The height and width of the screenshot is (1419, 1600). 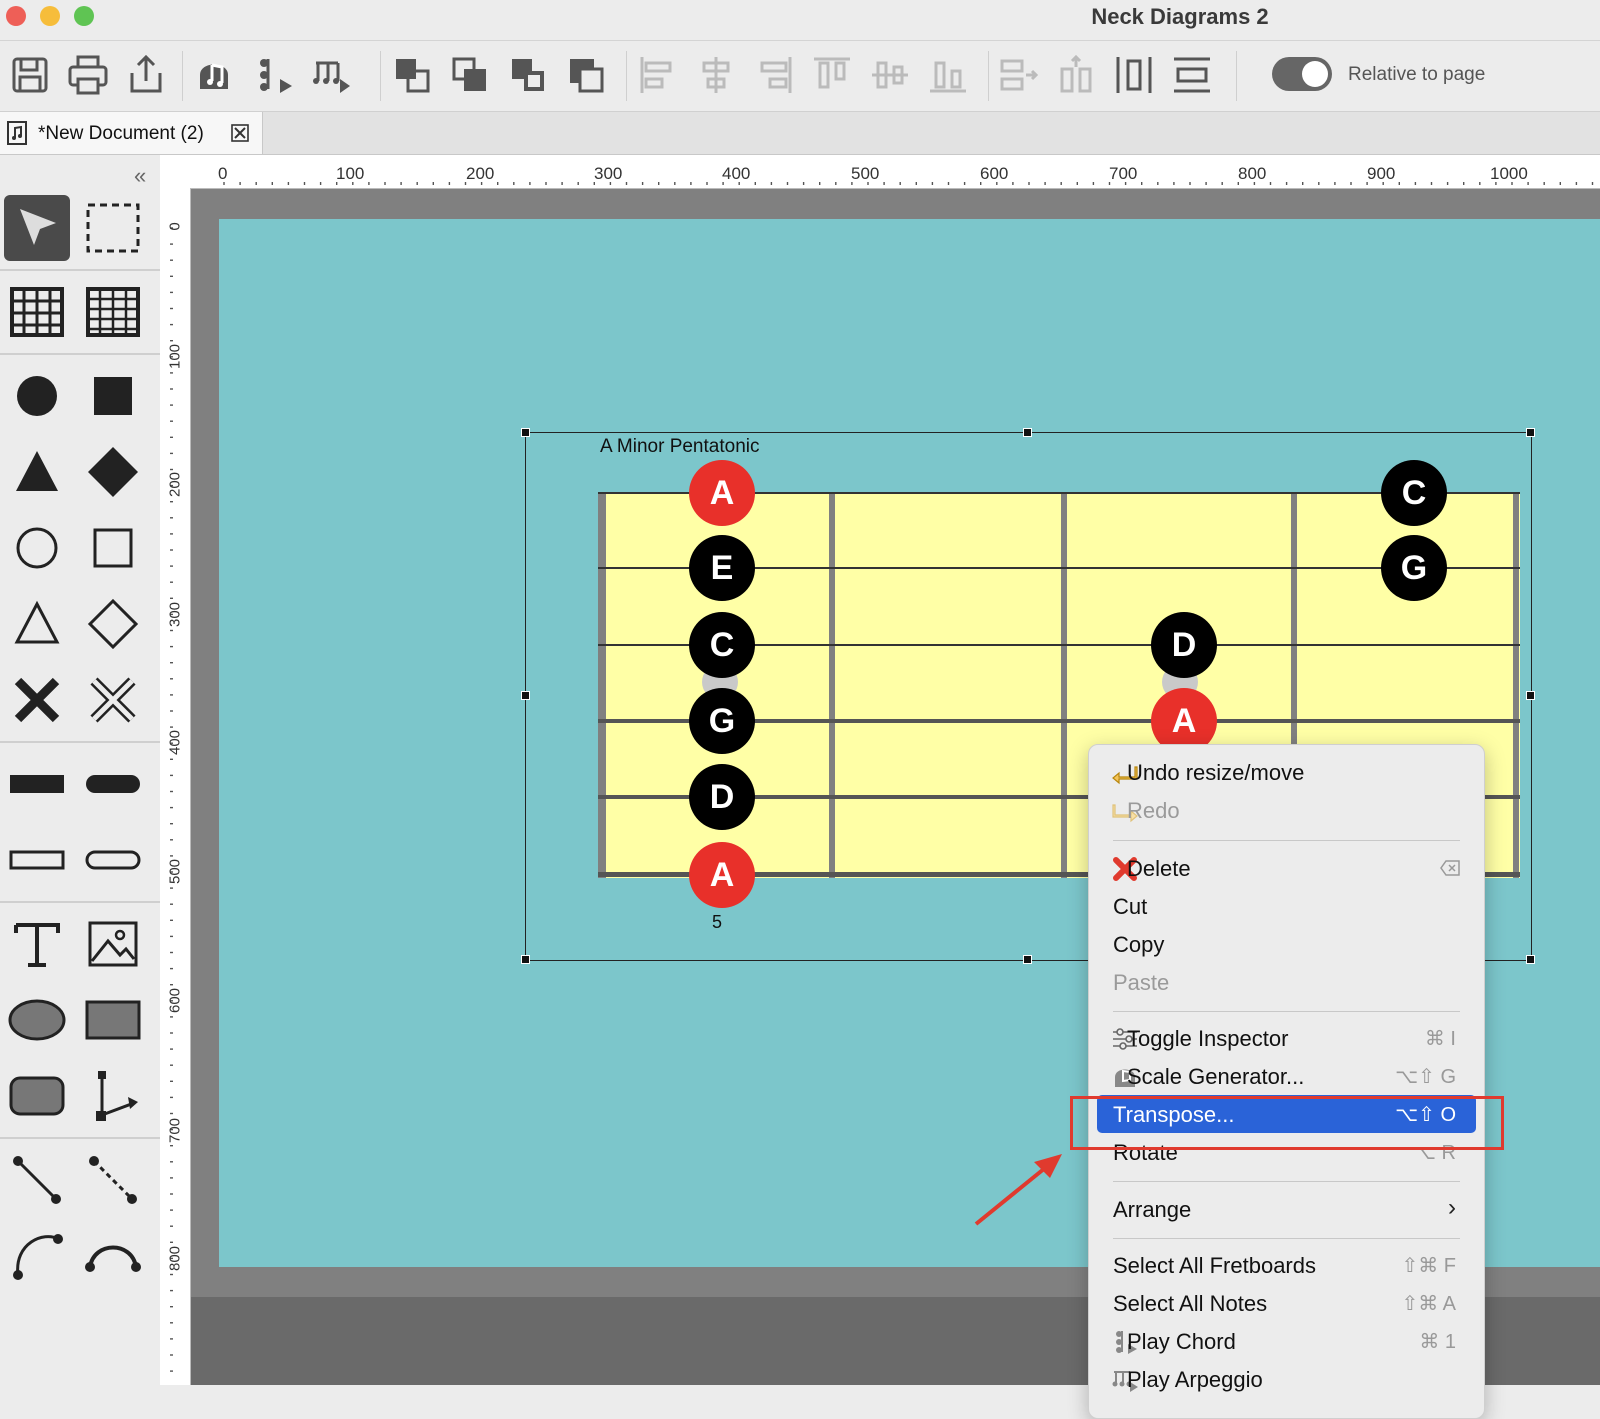 What do you see at coordinates (37, 624) in the screenshot?
I see `hollow-triangle-note-tool` at bounding box center [37, 624].